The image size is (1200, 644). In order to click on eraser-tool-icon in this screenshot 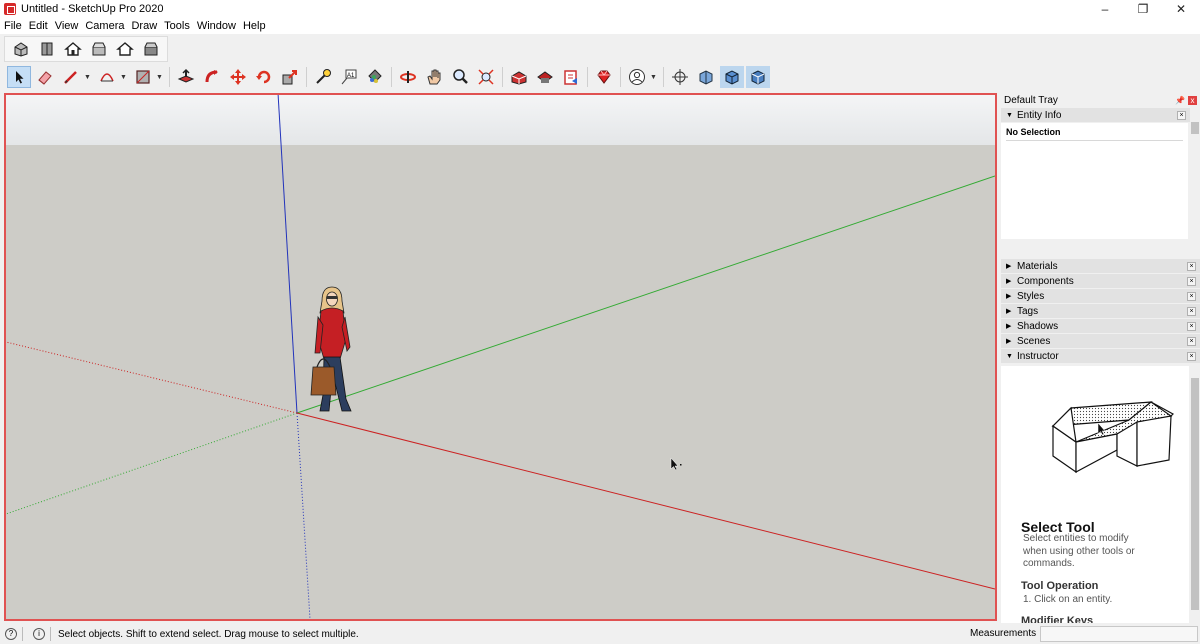, I will do `click(45, 77)`.